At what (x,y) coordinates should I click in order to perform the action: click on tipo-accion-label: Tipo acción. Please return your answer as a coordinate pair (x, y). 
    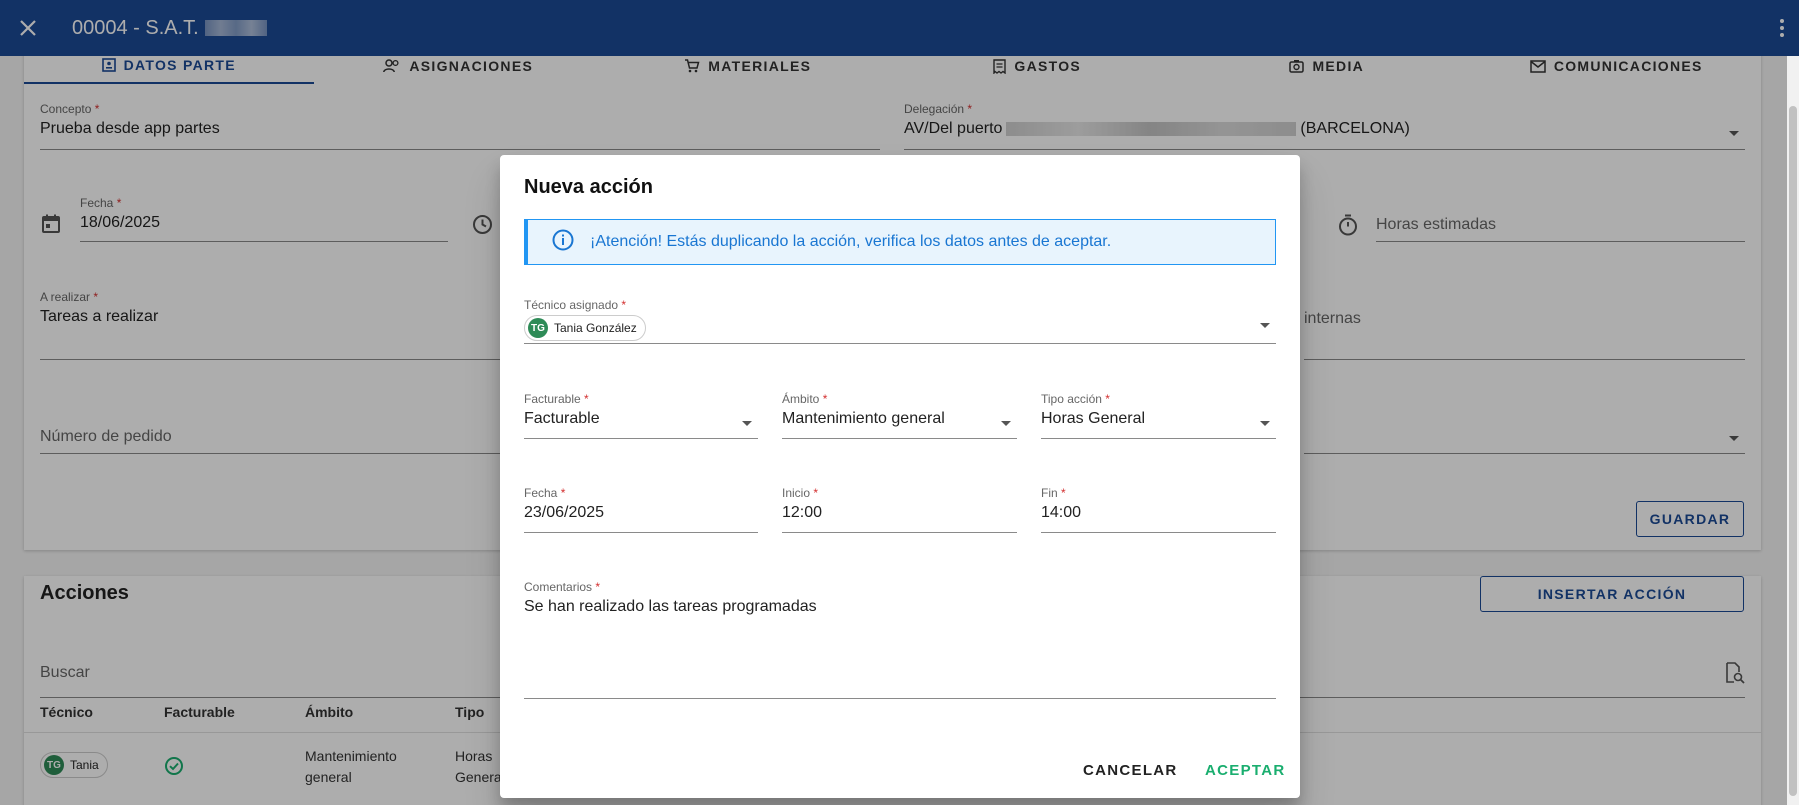
    Looking at the image, I should click on (1071, 399).